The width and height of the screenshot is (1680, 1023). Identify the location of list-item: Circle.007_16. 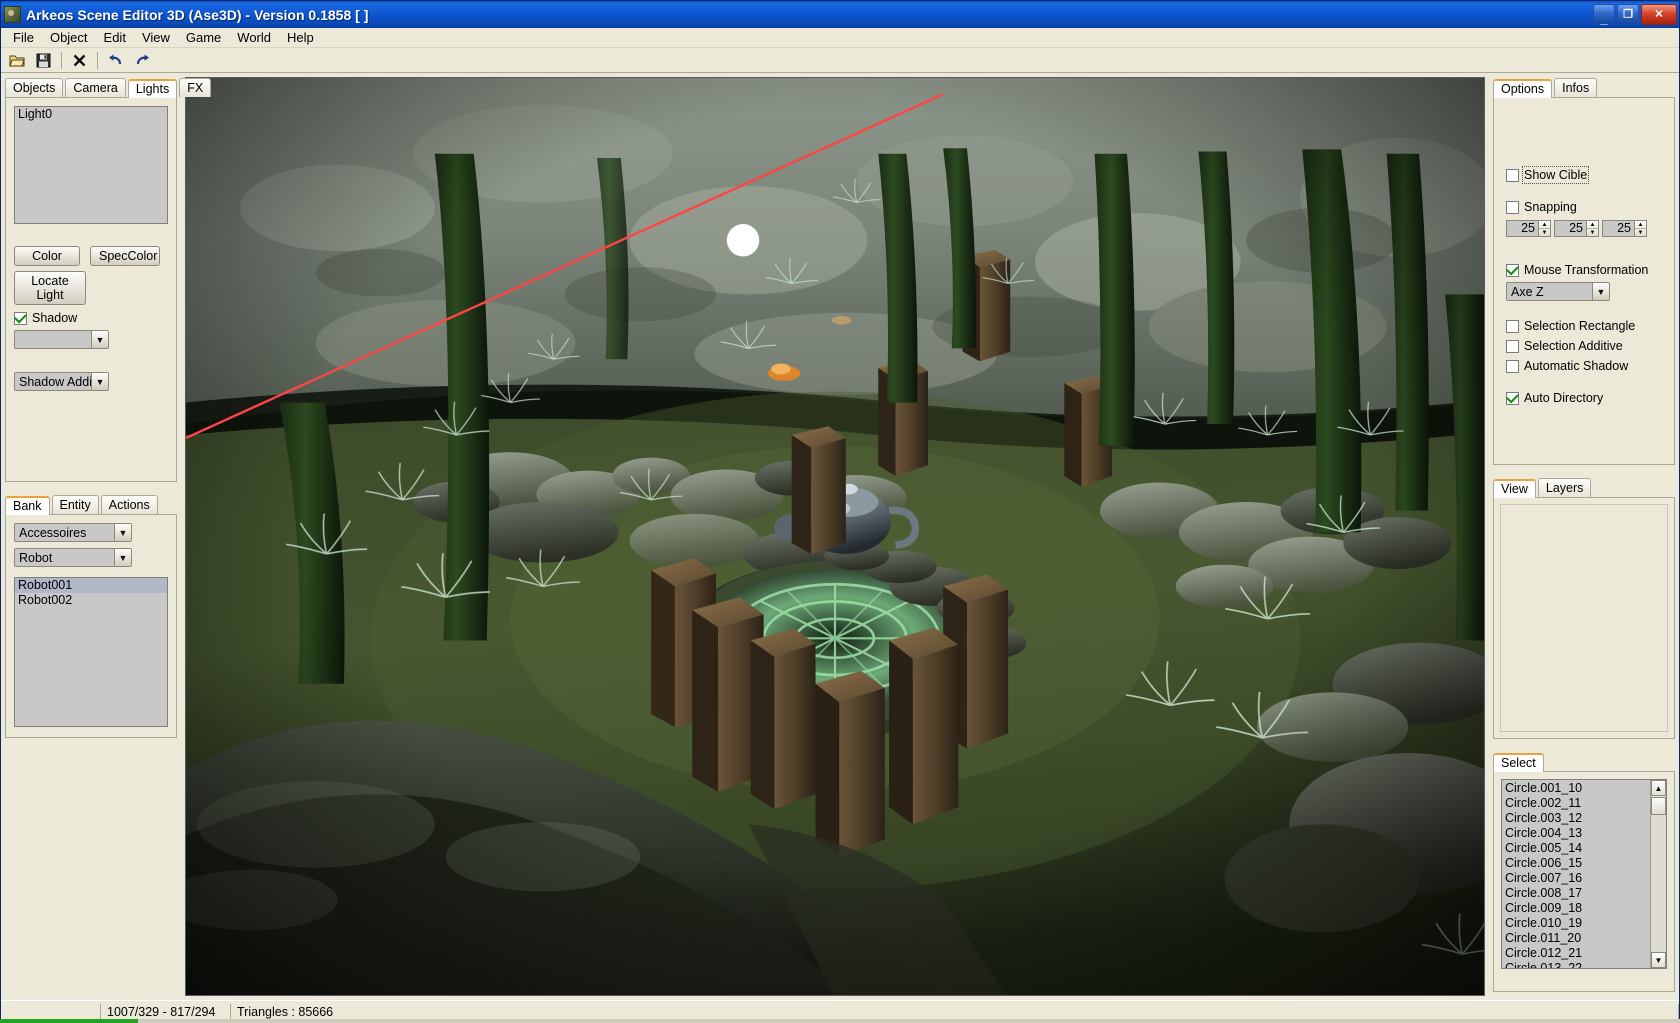
(1576, 878).